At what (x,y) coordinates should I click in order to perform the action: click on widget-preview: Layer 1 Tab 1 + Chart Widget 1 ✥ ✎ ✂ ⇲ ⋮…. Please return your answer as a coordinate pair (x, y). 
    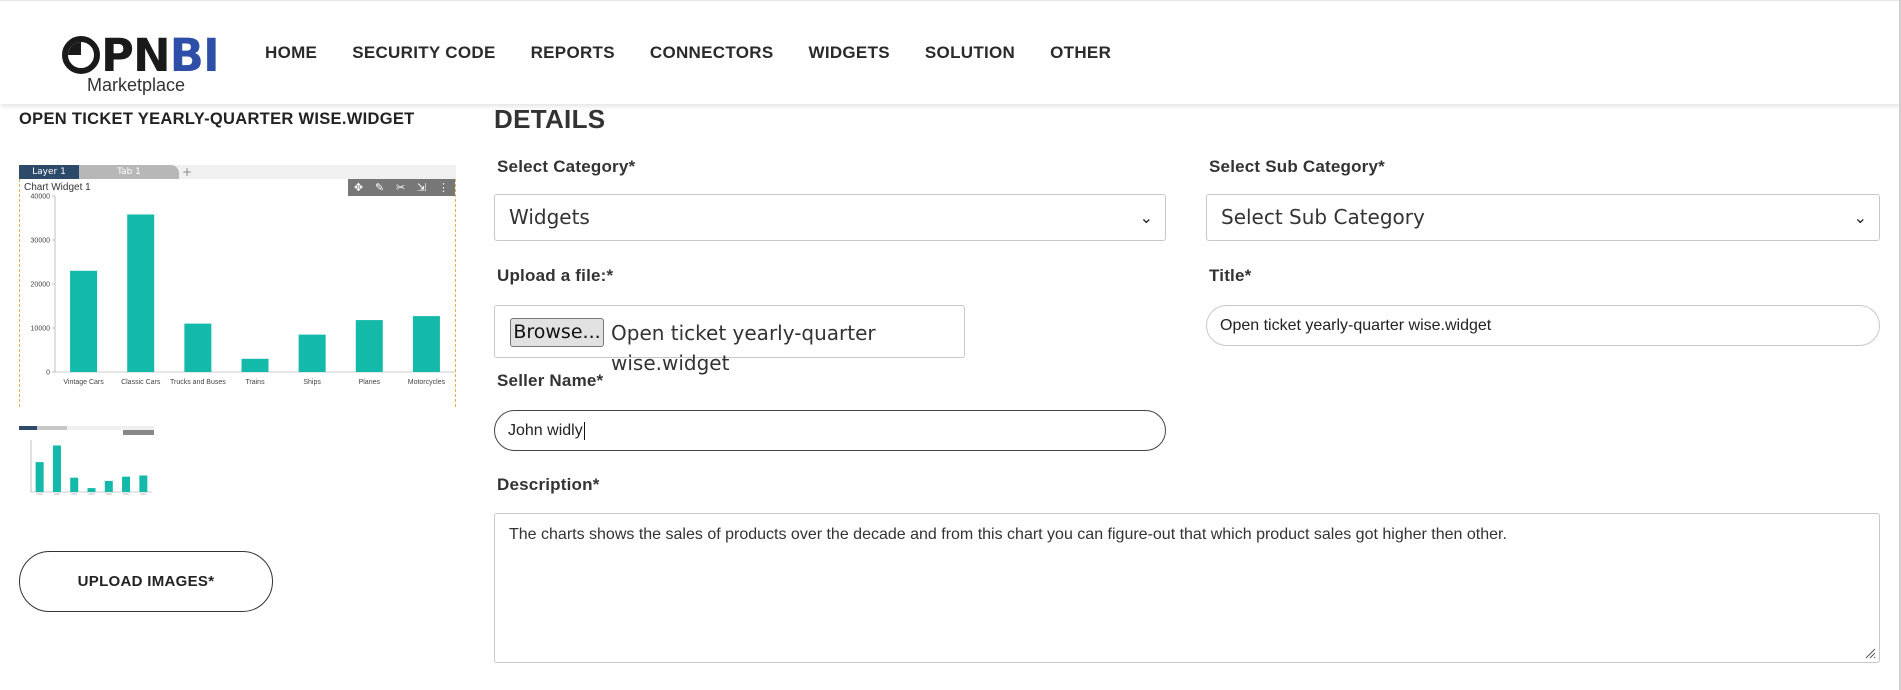
    Looking at the image, I should click on (237, 286).